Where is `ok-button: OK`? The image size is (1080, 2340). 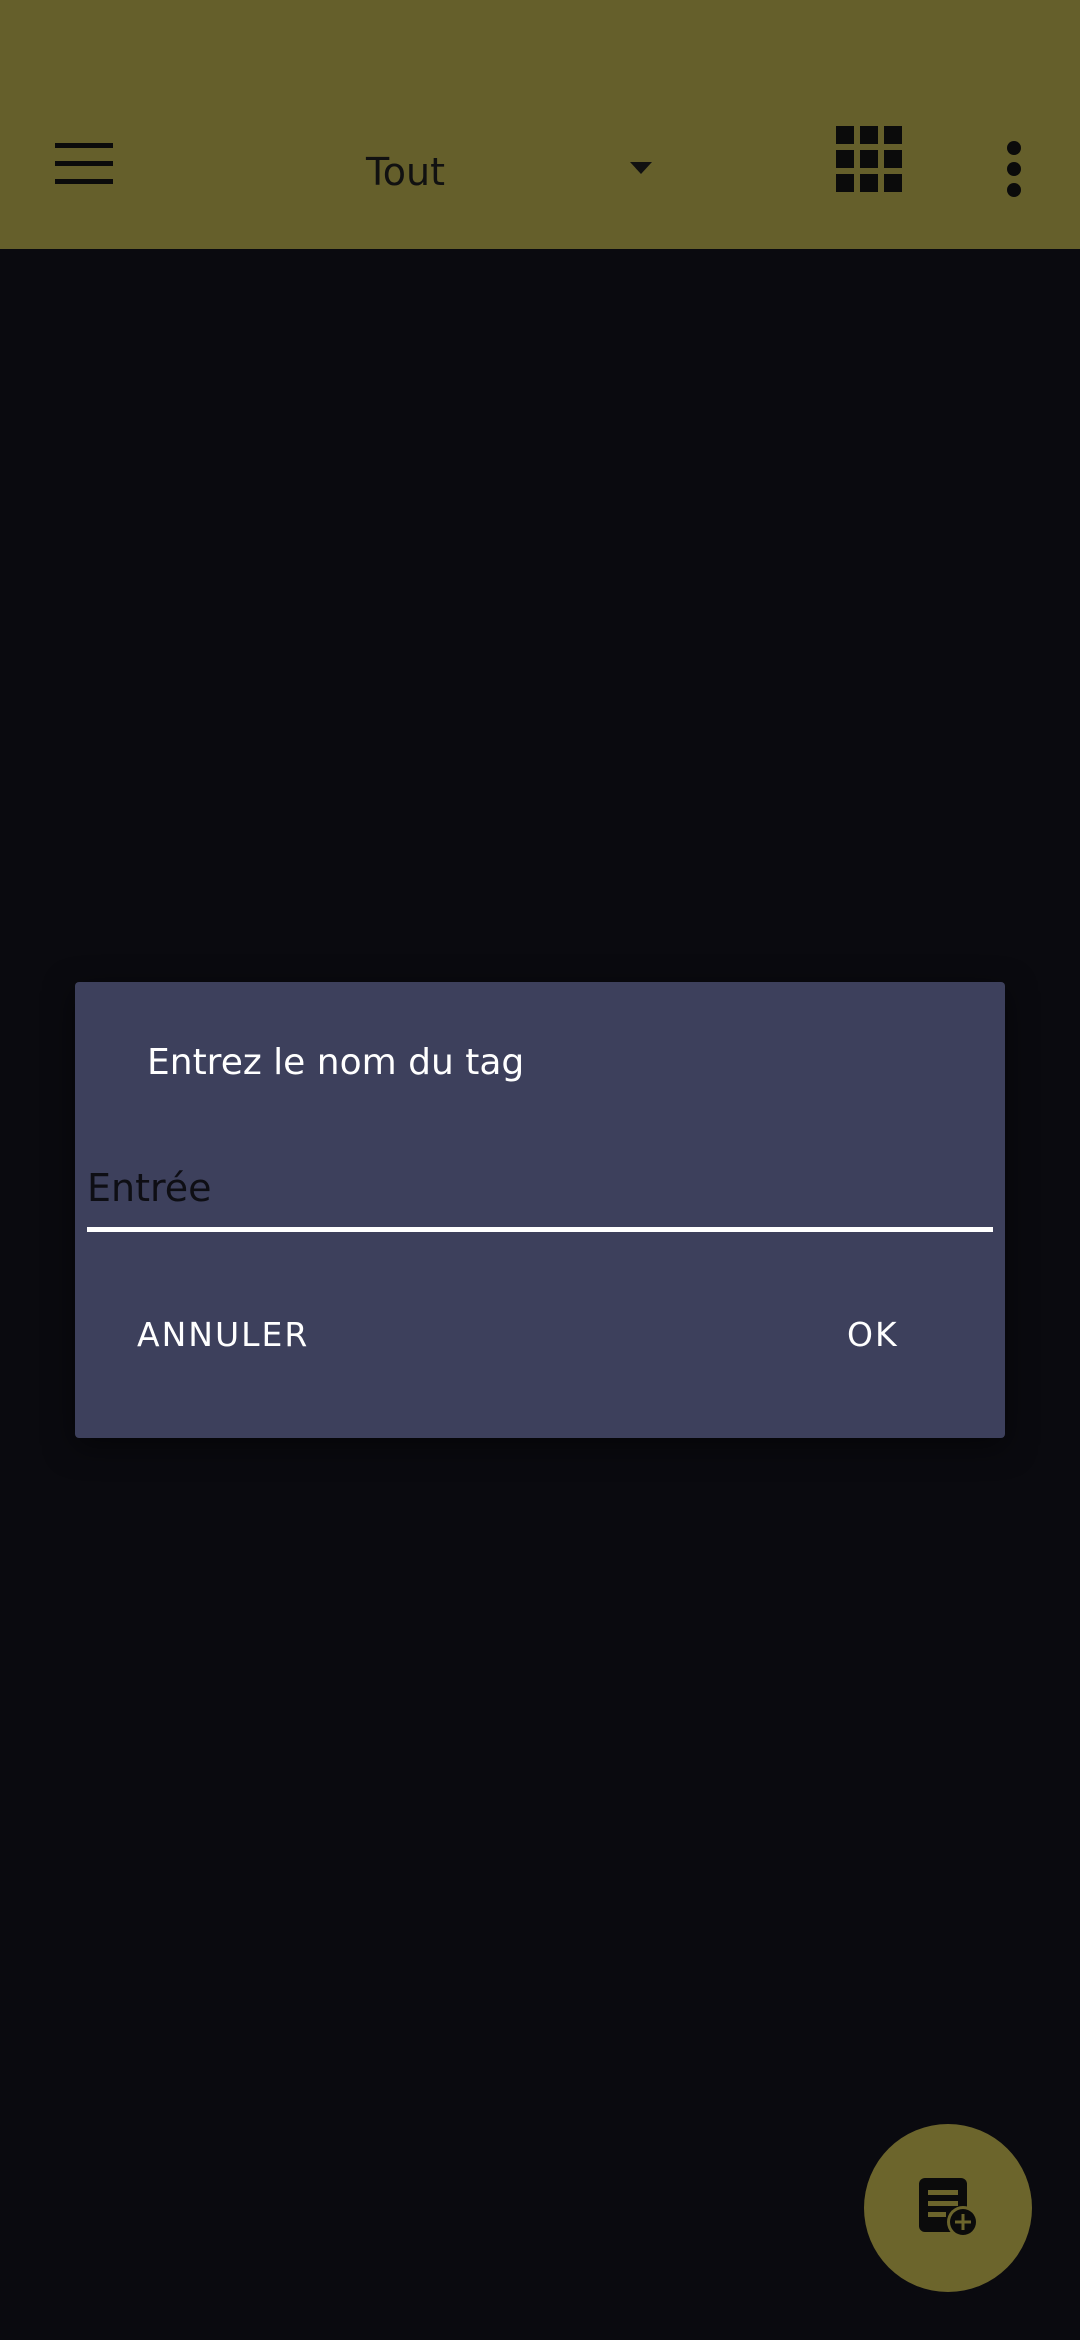 ok-button: OK is located at coordinates (873, 1334).